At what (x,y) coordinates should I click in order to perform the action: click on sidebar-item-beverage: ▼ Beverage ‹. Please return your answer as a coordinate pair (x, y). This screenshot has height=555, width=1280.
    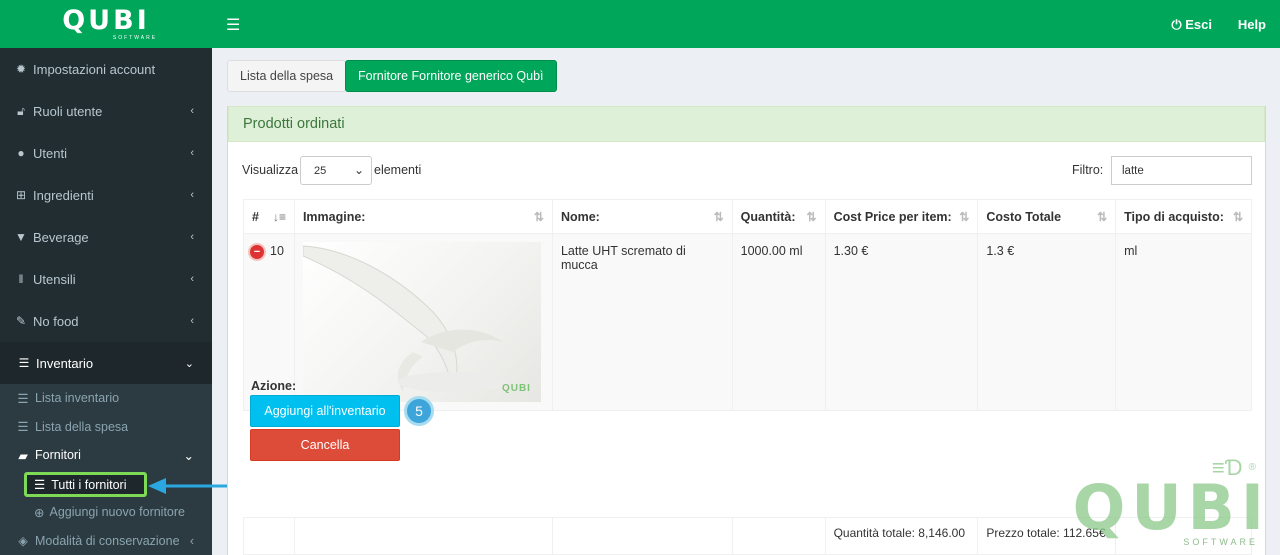
    Looking at the image, I should click on (106, 237).